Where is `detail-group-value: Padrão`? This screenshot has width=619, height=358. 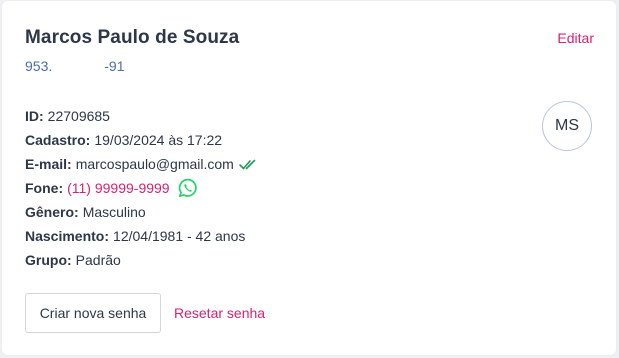 detail-group-value: Padrão is located at coordinates (98, 259).